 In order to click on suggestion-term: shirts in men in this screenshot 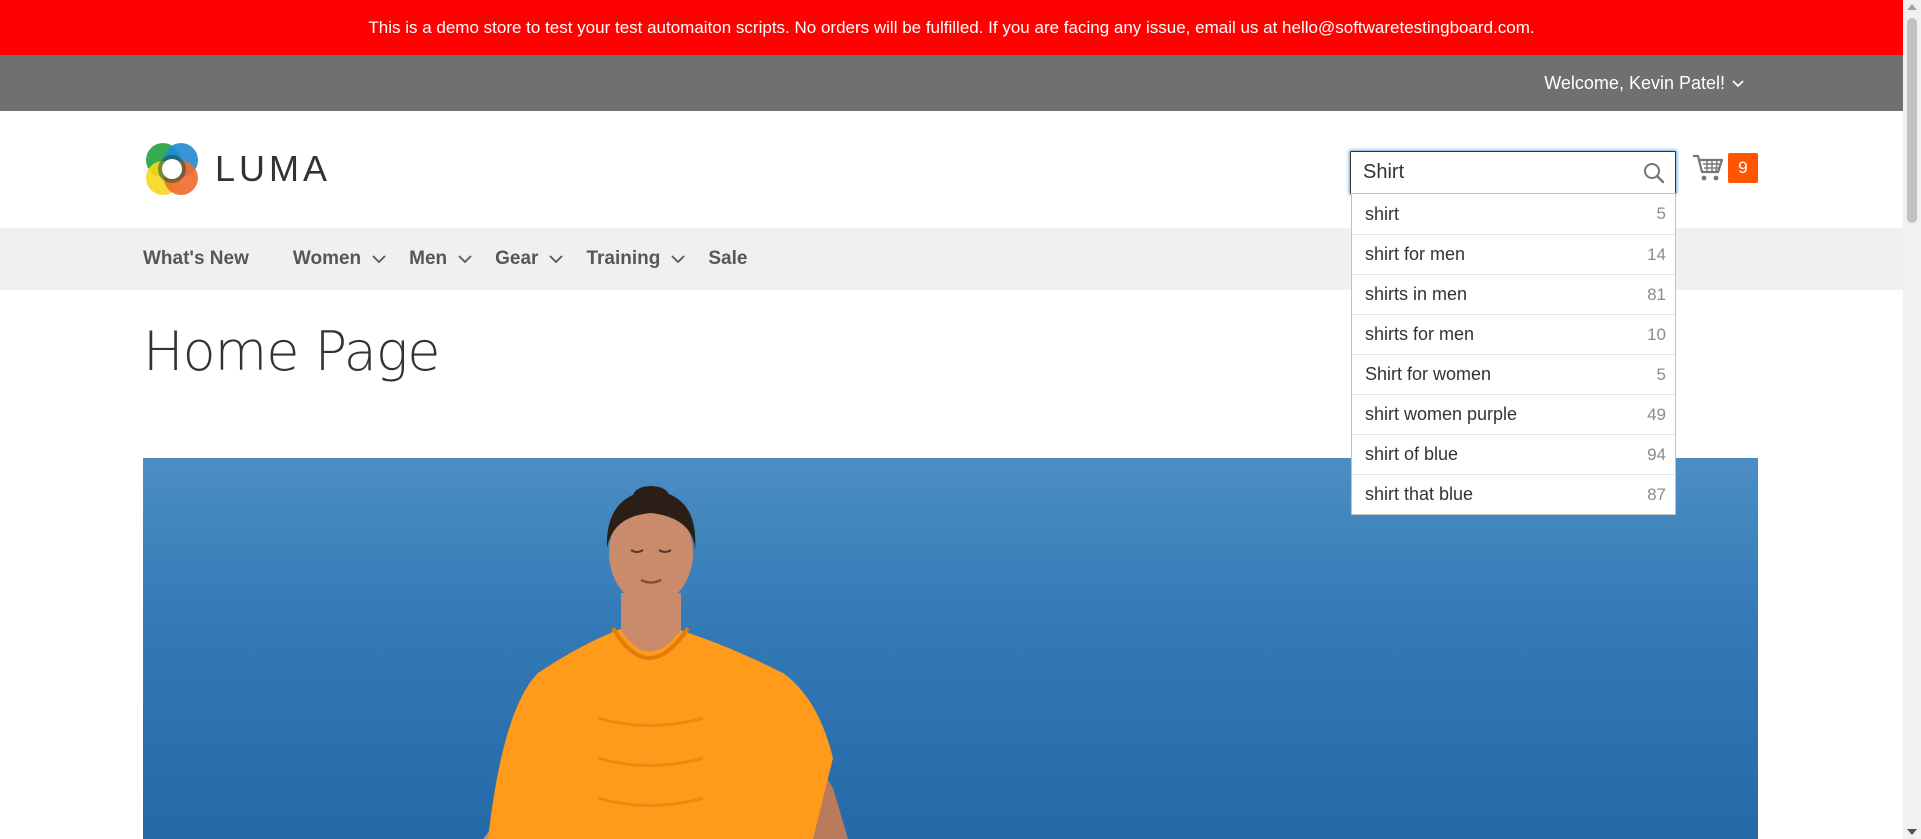, I will do `click(1416, 294)`.